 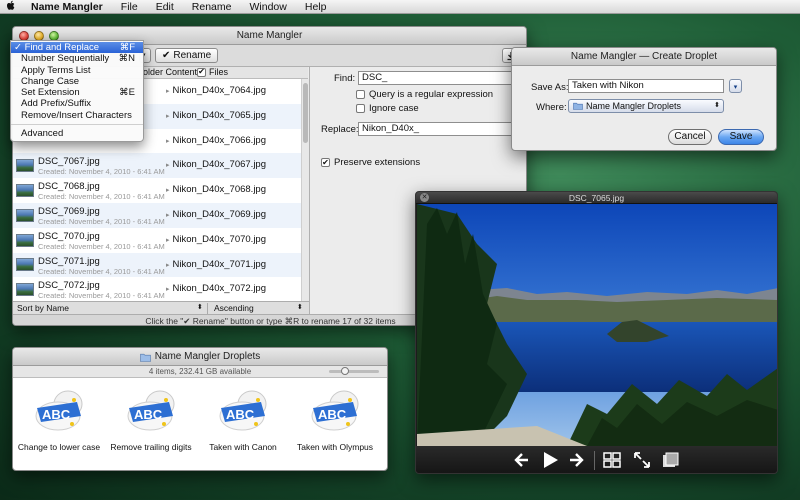 What do you see at coordinates (576, 460) in the screenshot?
I see `arrow-right-icon` at bounding box center [576, 460].